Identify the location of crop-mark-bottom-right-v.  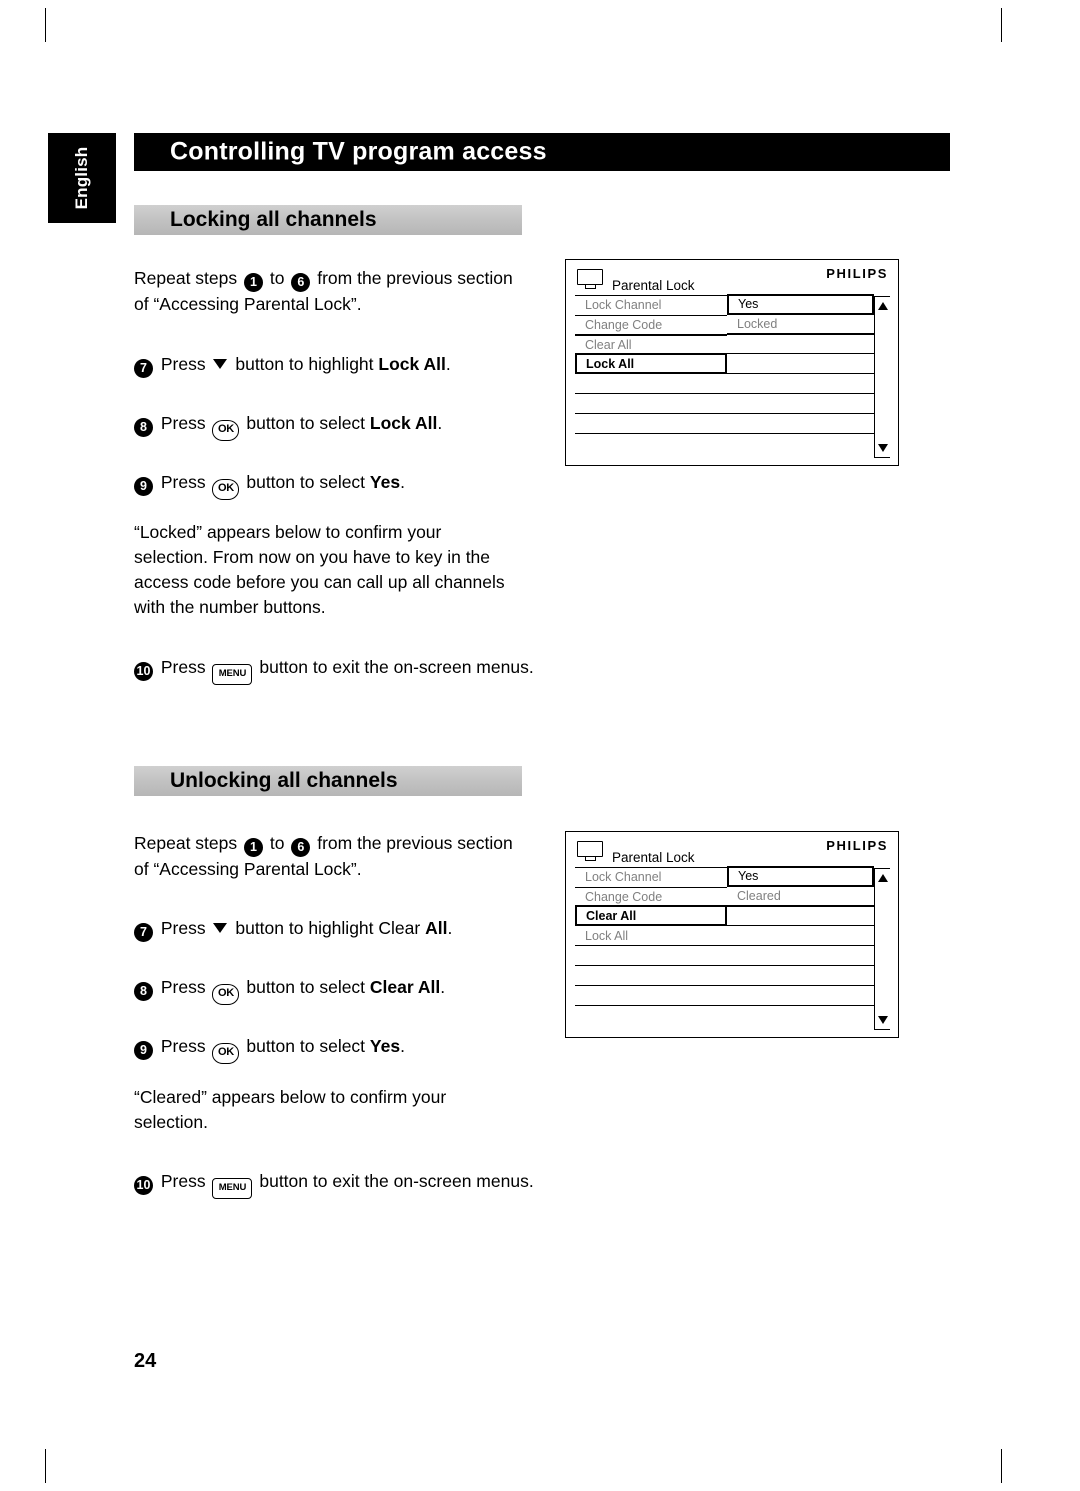
(1001, 1466).